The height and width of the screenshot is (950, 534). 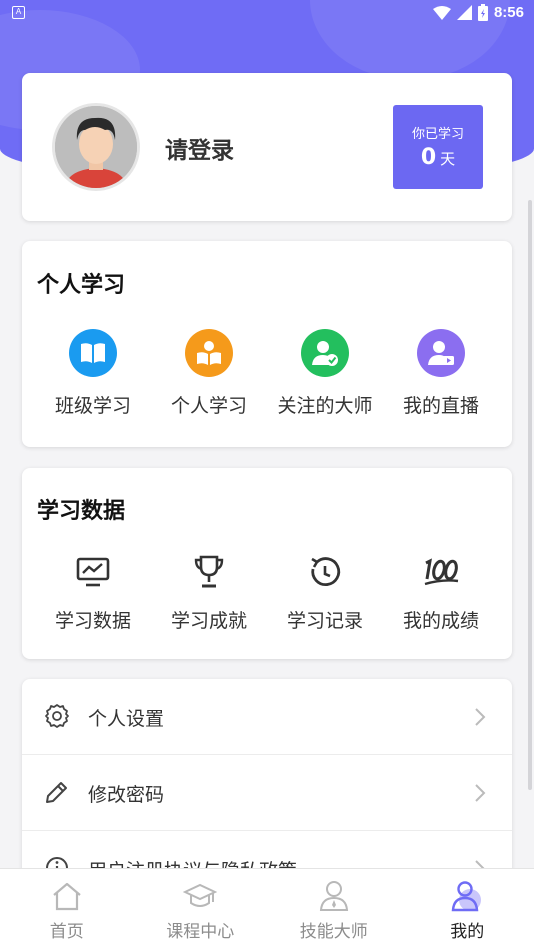 I want to click on tab-label: 技能大师, so click(x=333, y=932).